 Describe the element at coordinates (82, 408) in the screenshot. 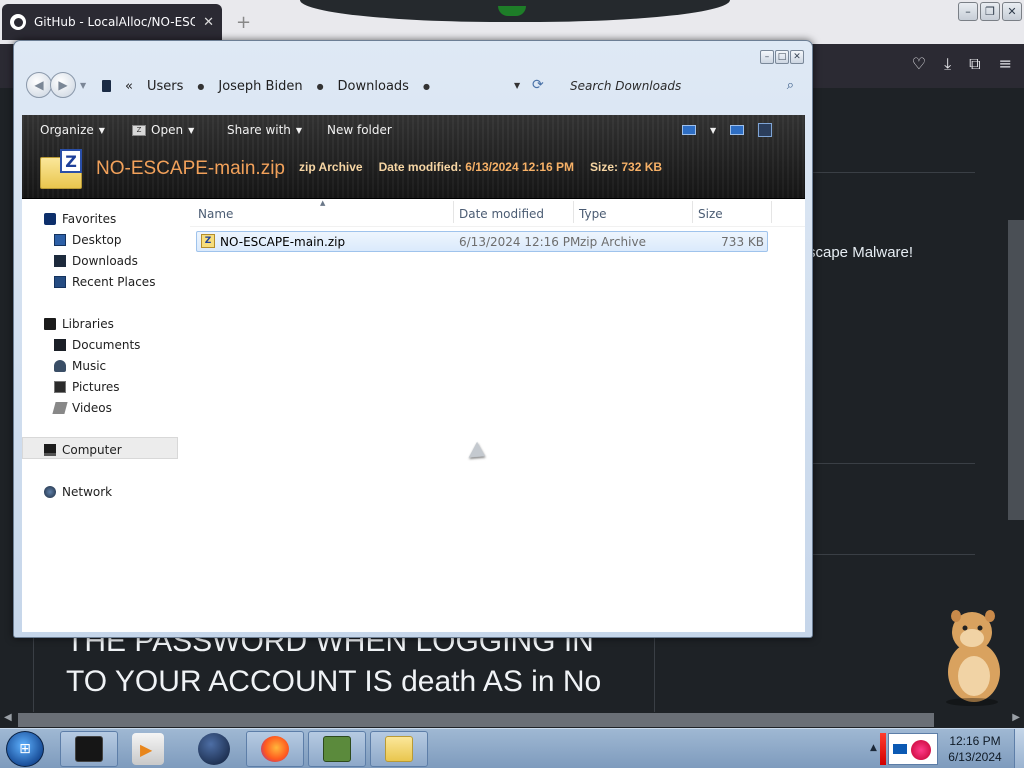

I see `sidebar-item-videos: Videos` at that location.